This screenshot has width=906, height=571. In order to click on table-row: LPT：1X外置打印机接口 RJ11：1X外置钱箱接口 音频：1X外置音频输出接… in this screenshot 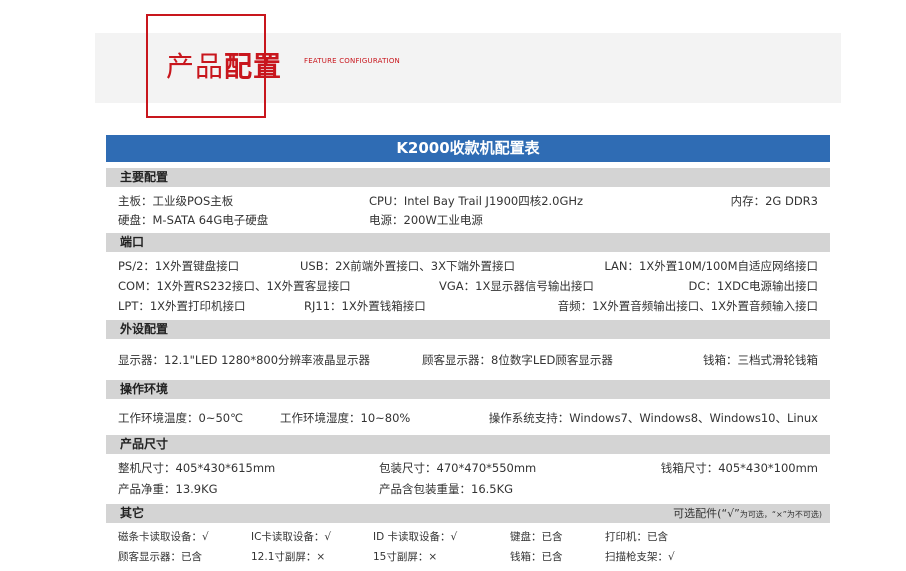, I will do `click(468, 306)`.